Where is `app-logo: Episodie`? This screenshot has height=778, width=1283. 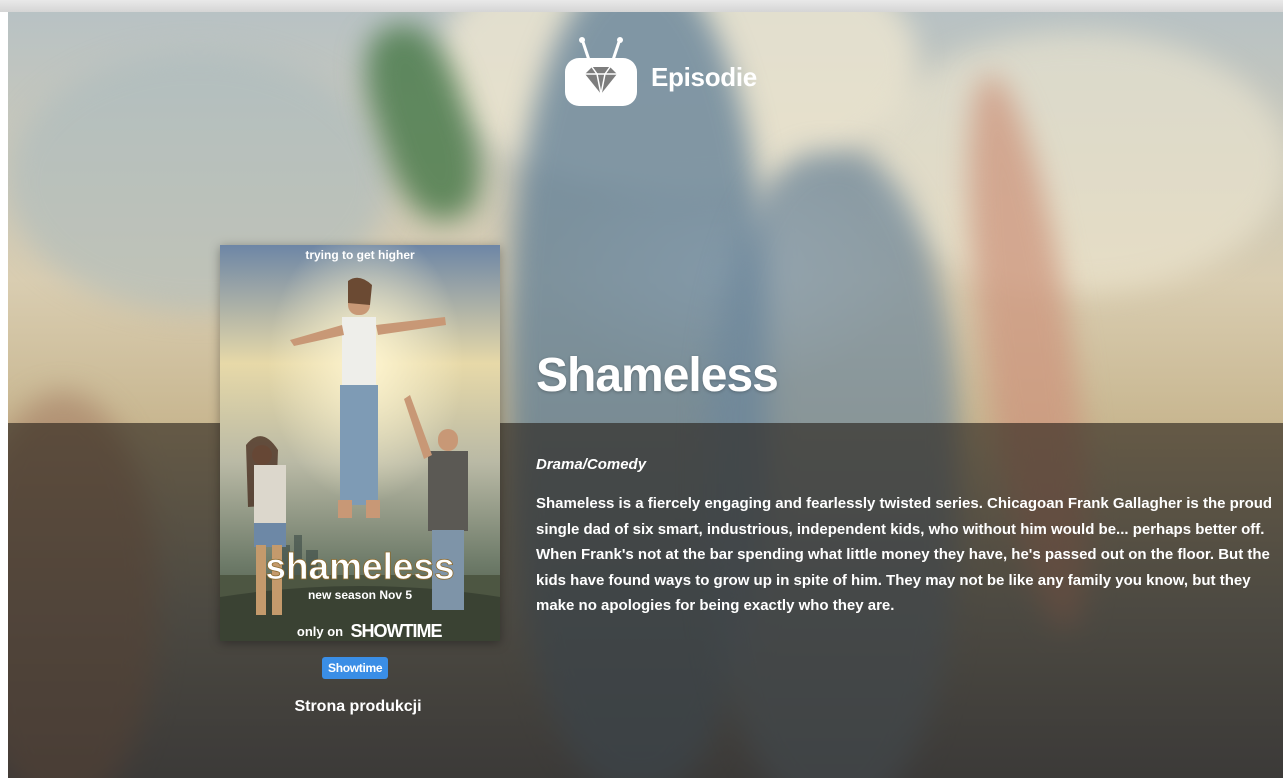
app-logo: Episodie is located at coordinates (691, 75).